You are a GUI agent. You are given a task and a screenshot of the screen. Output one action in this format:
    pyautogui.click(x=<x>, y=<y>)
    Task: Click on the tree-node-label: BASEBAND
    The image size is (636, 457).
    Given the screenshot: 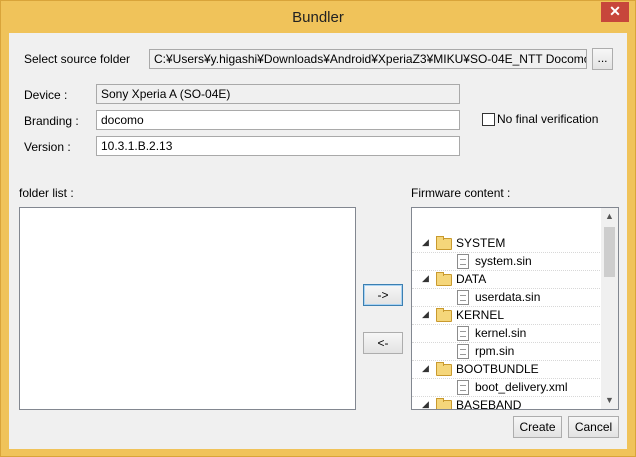 What is the action you would take?
    pyautogui.click(x=489, y=404)
    